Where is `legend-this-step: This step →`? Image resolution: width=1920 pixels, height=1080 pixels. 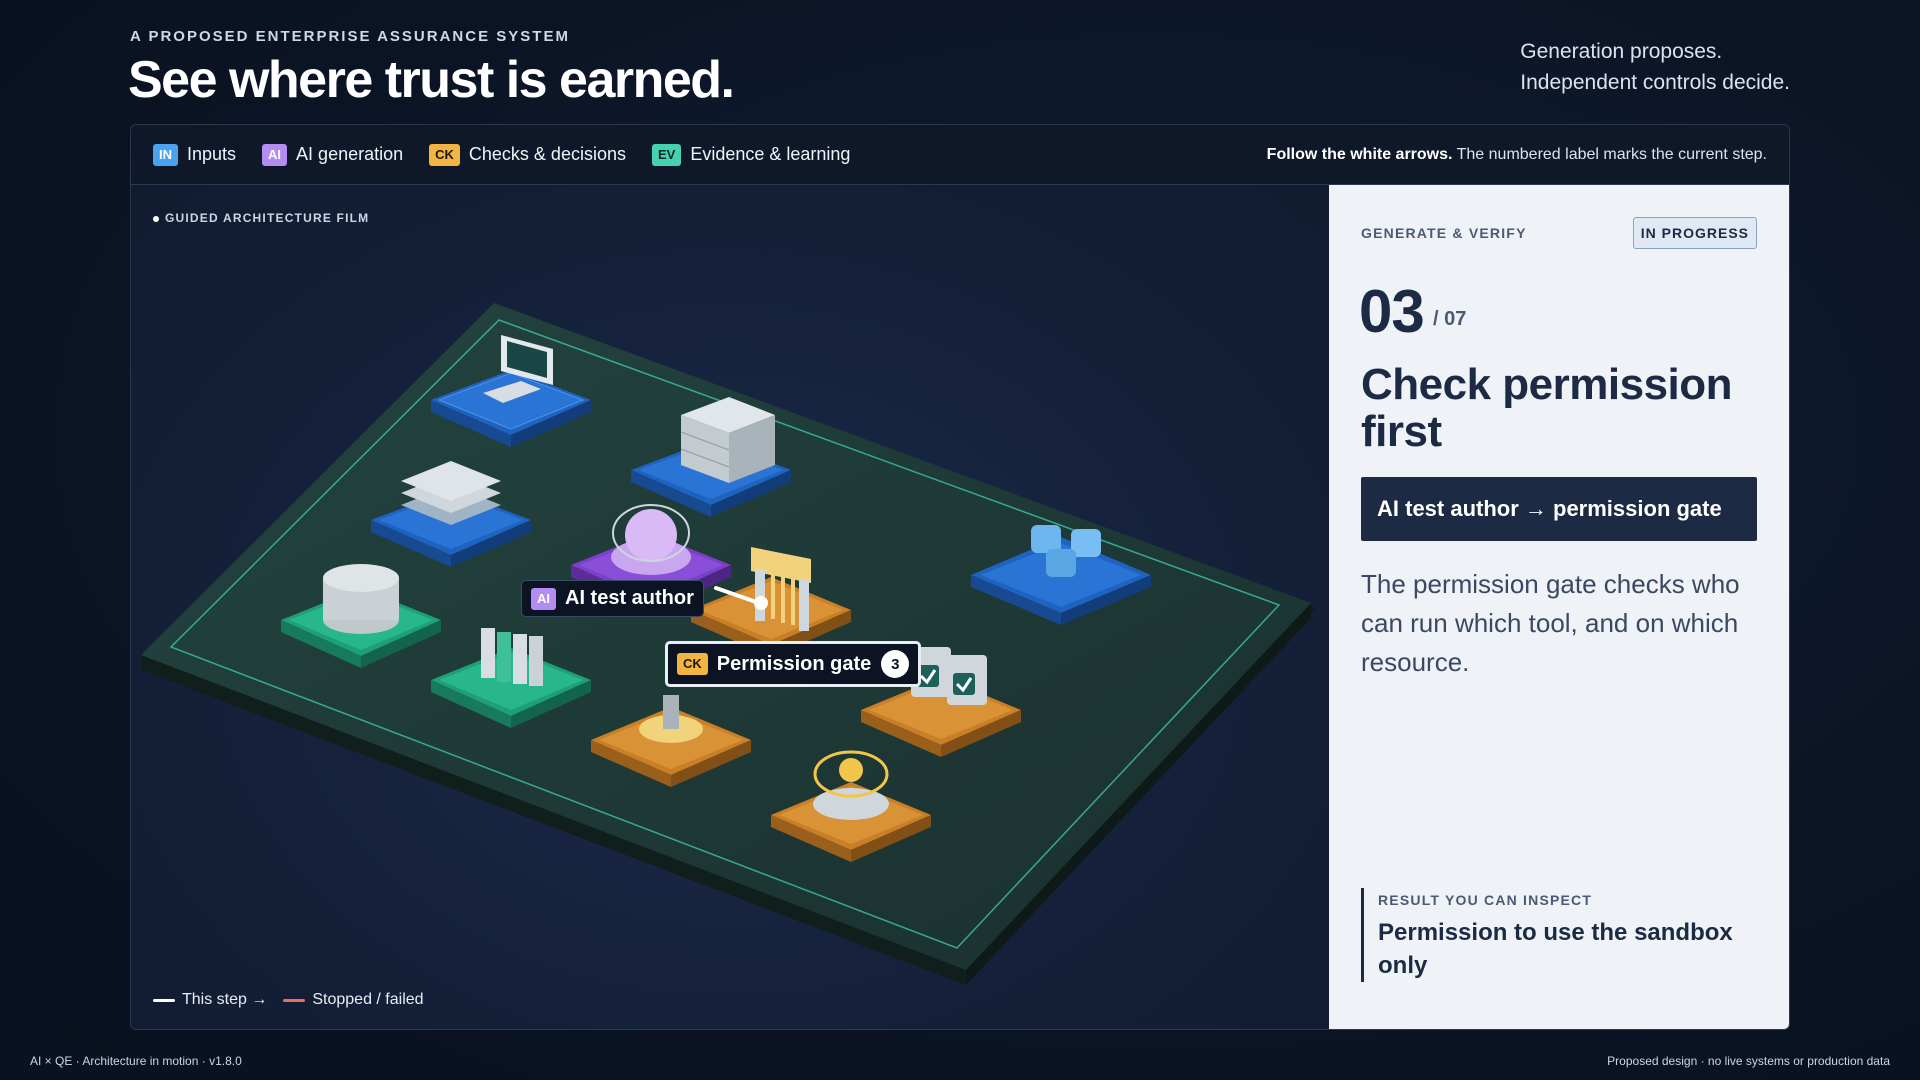
legend-this-step: This step → is located at coordinates (210, 1000).